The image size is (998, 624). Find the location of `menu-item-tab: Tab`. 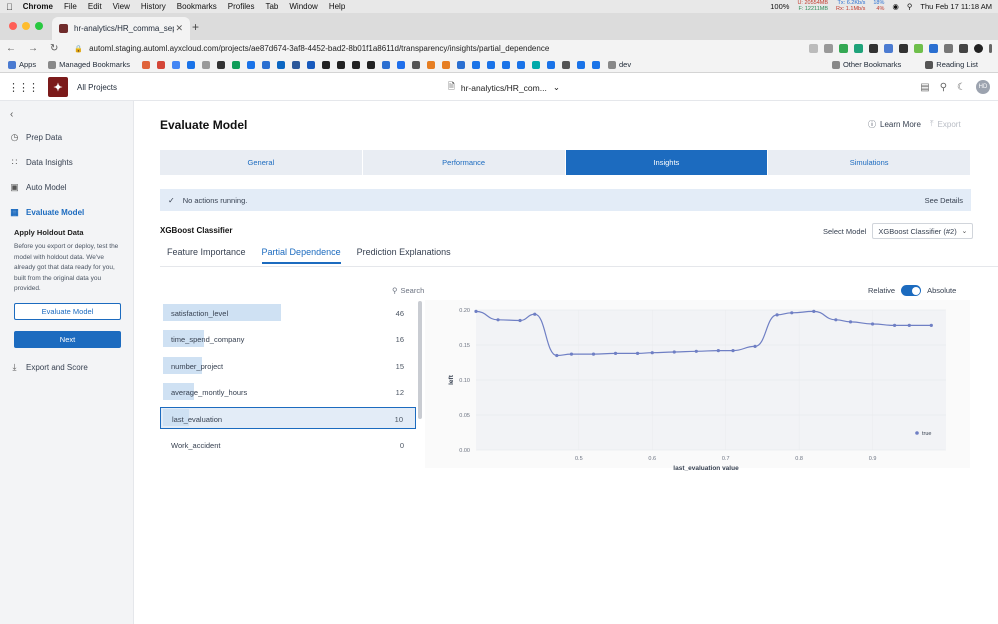

menu-item-tab: Tab is located at coordinates (271, 6).